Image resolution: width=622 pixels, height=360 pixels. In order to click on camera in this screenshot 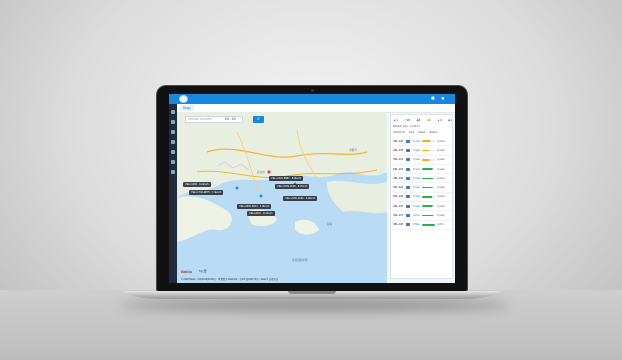, I will do `click(312, 90)`.